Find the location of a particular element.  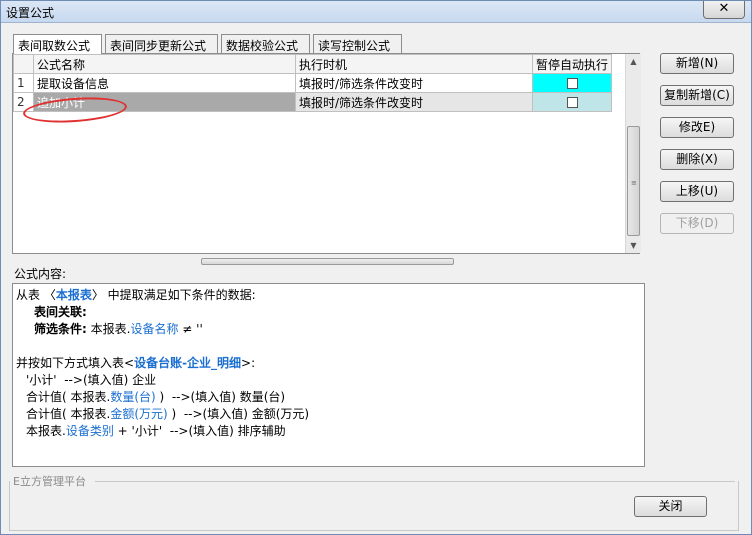

formula-name-cell: 追加小计 is located at coordinates (164, 102).